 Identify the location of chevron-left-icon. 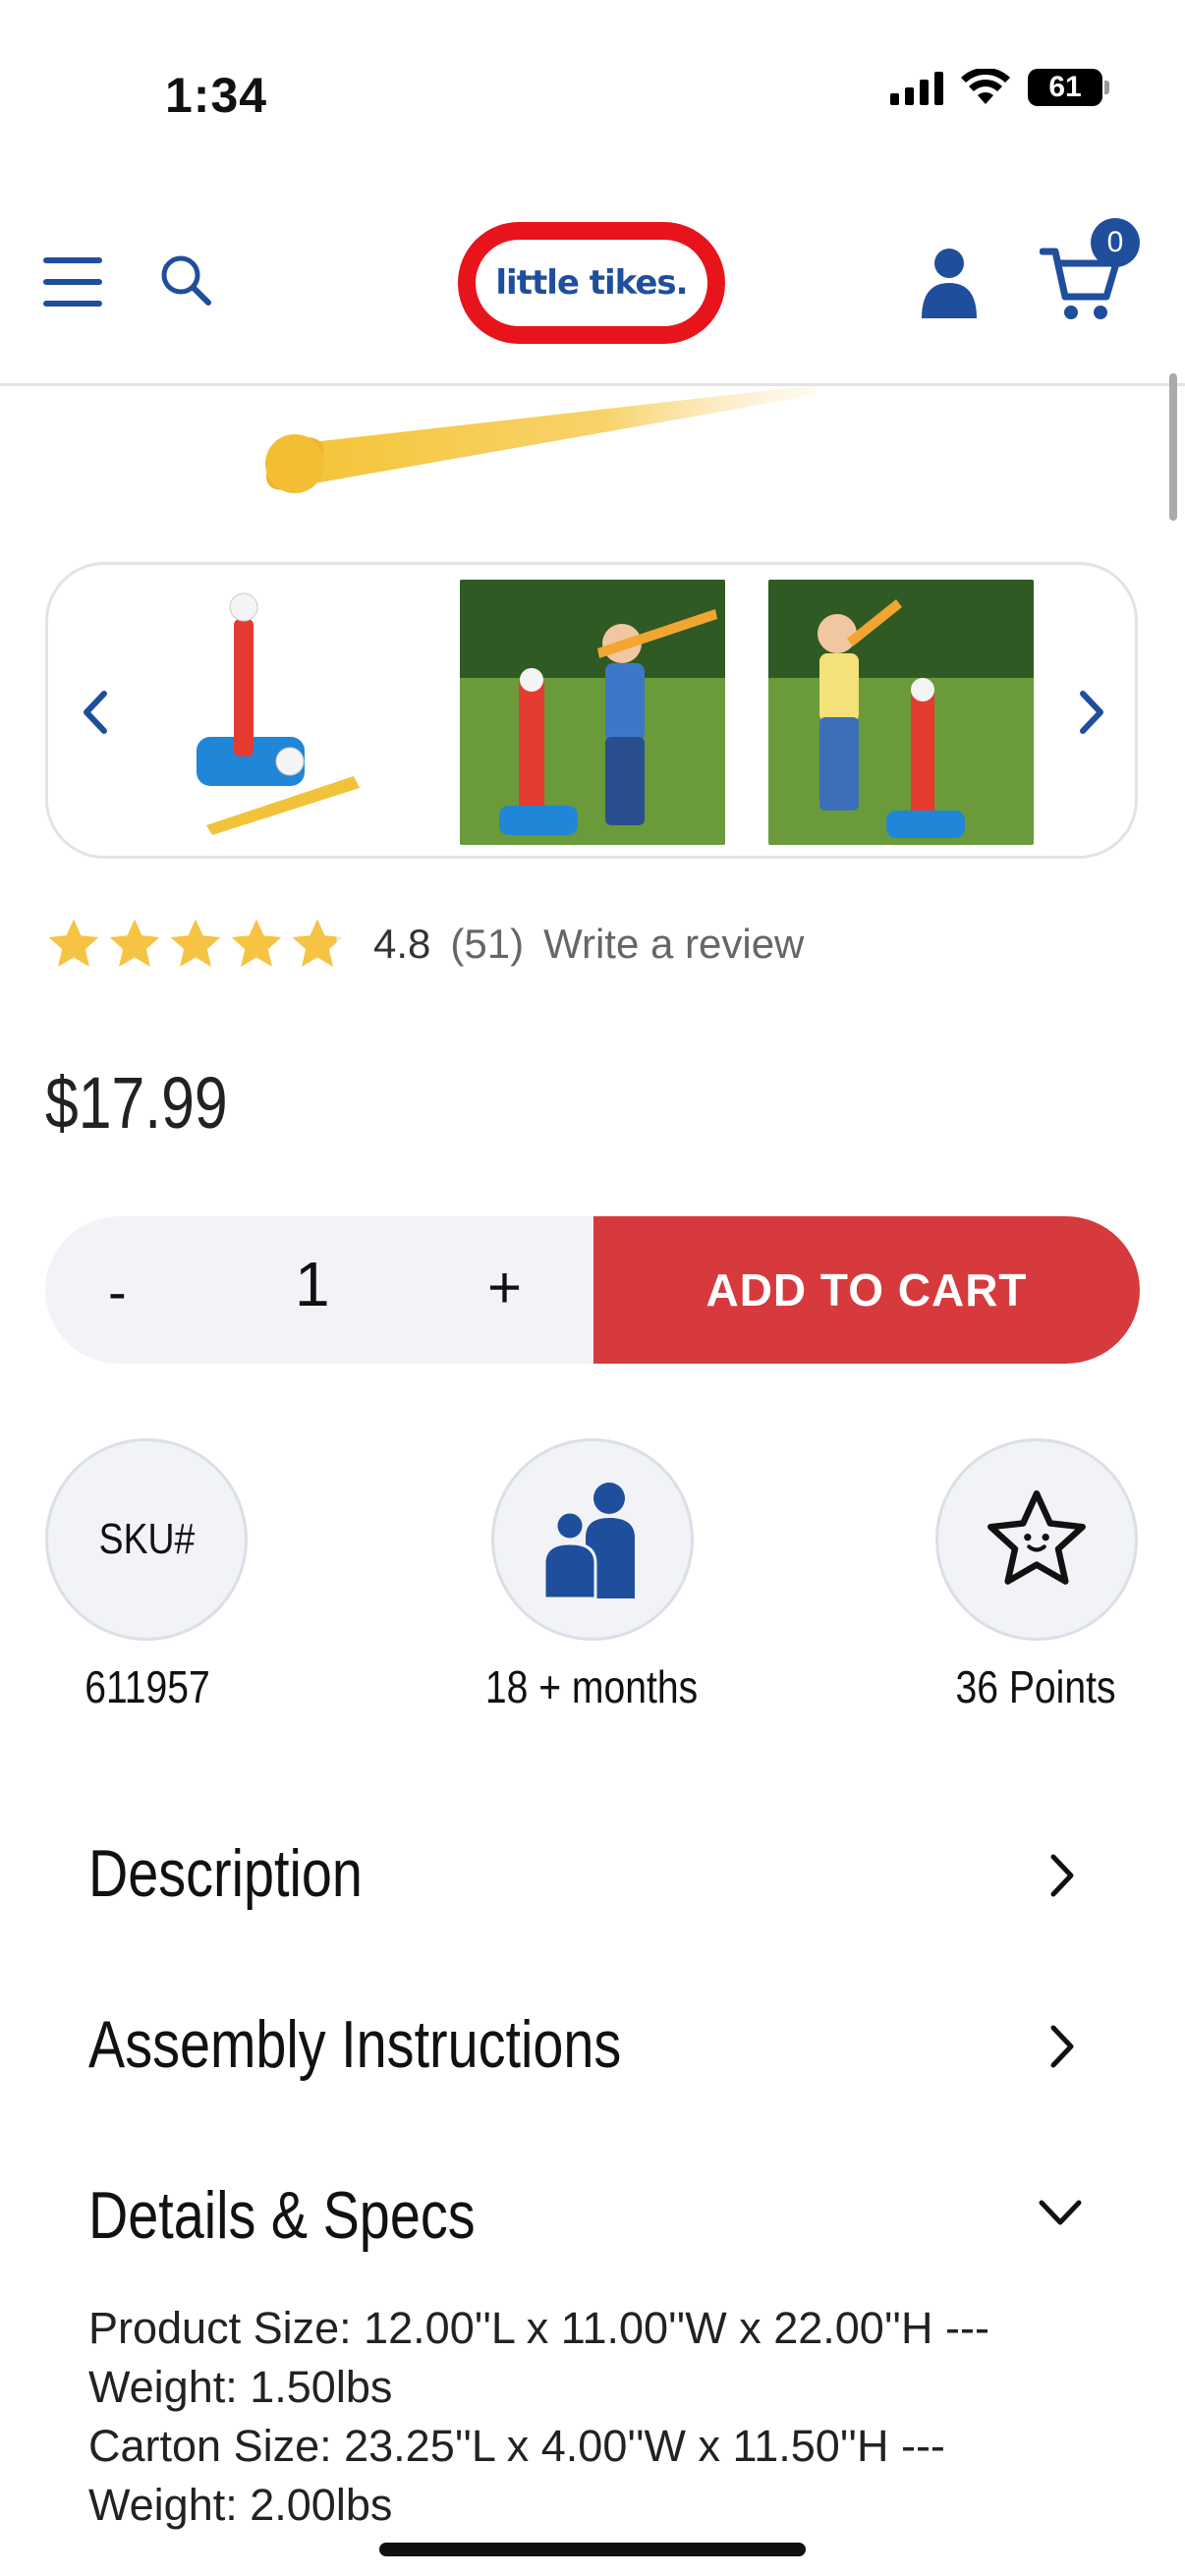
(97, 712).